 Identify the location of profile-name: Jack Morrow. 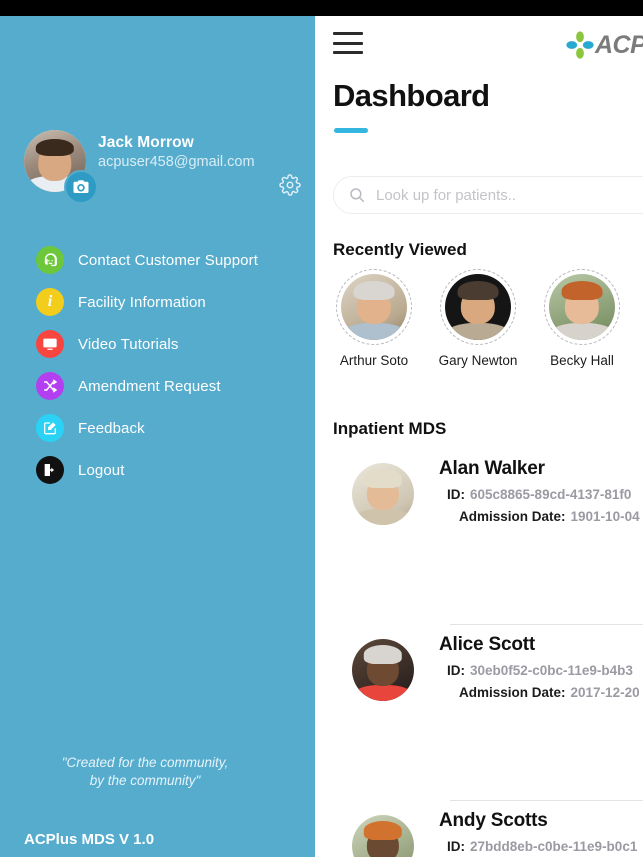
(146, 142).